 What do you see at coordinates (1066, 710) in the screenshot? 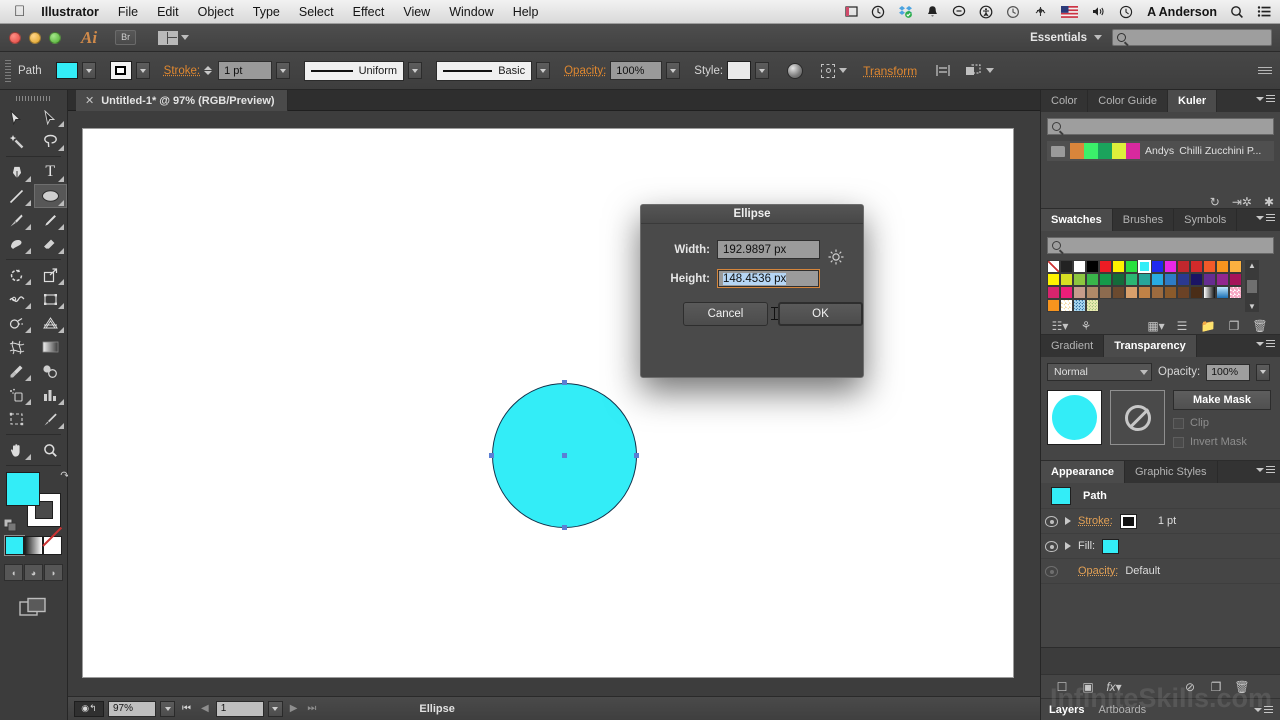
I see `tab-layers: Layers` at bounding box center [1066, 710].